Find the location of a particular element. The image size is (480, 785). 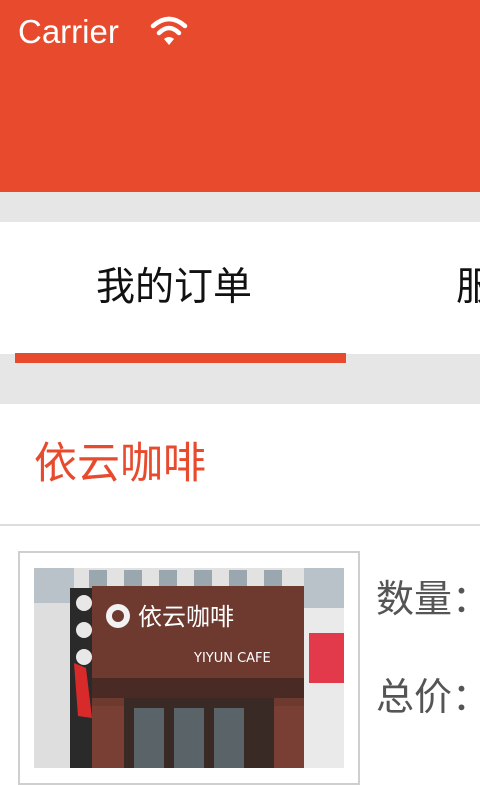

sign-text: 依云咖啡 is located at coordinates (186, 617).